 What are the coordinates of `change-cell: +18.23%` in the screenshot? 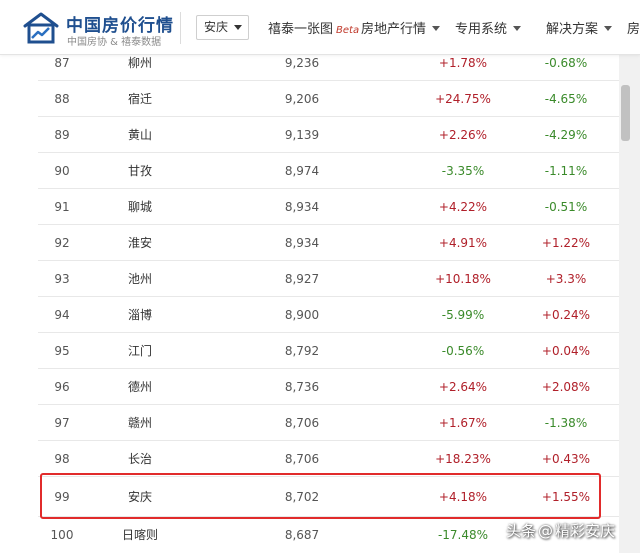 It's located at (463, 459).